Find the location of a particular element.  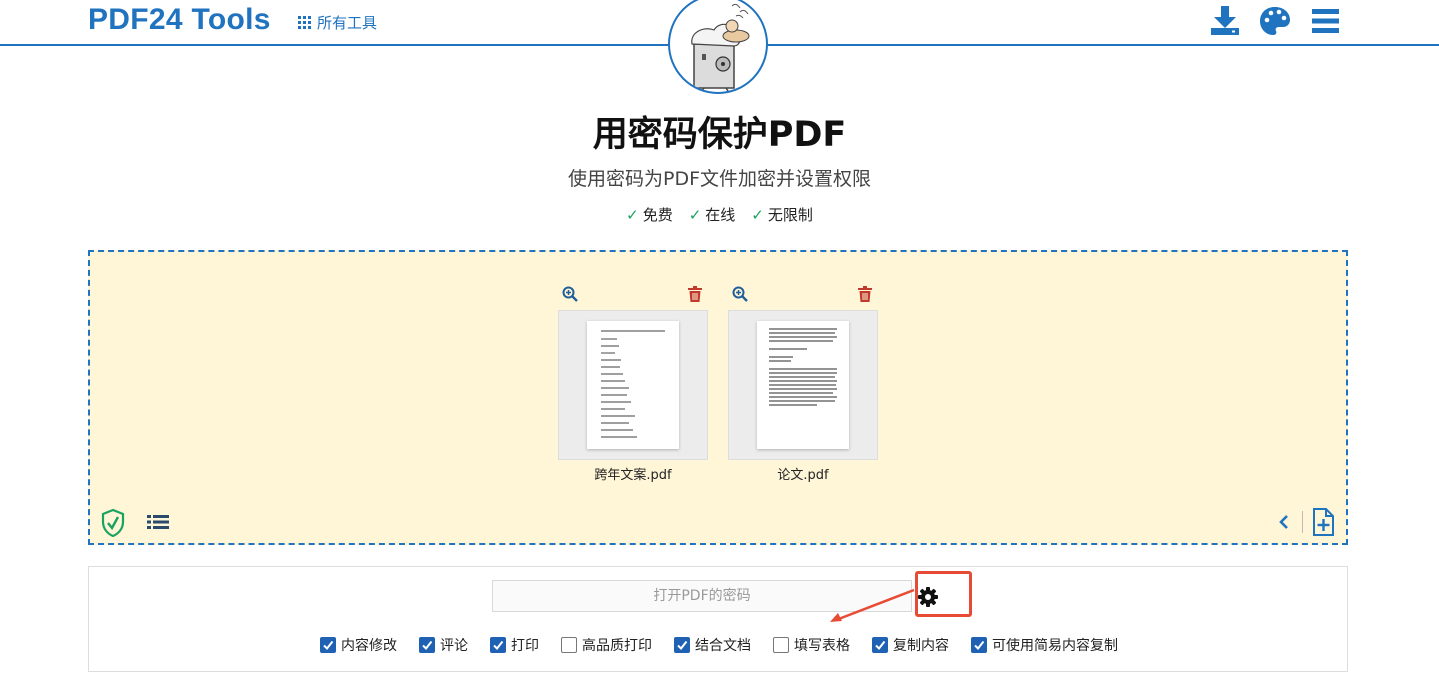

palette-icon is located at coordinates (1275, 21).